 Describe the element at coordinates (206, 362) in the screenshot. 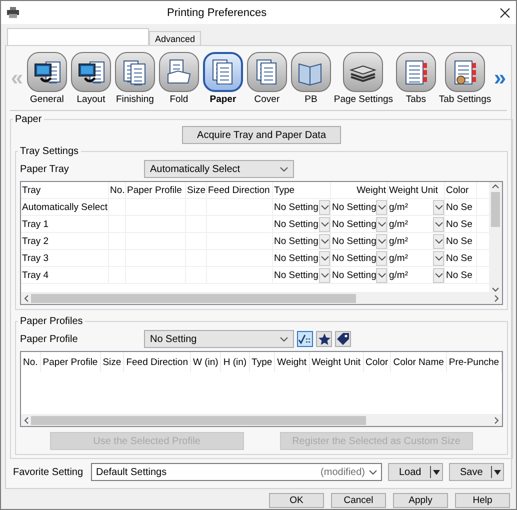

I see `column-header: W (in)` at that location.